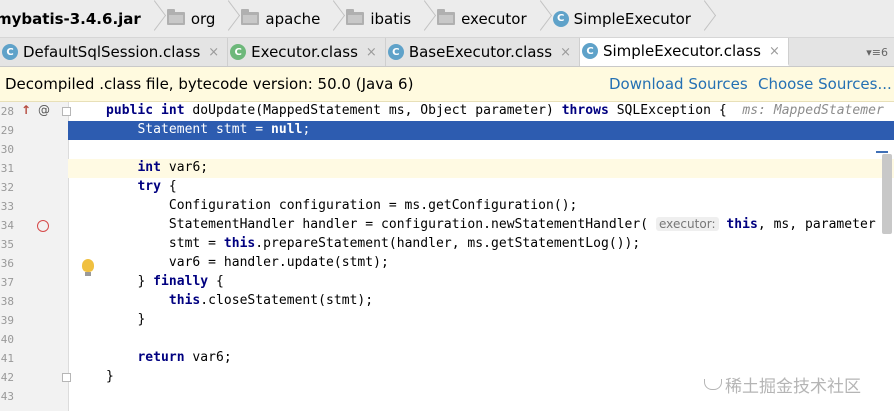 This screenshot has height=411, width=894. I want to click on code-text: int var6;, so click(173, 167).